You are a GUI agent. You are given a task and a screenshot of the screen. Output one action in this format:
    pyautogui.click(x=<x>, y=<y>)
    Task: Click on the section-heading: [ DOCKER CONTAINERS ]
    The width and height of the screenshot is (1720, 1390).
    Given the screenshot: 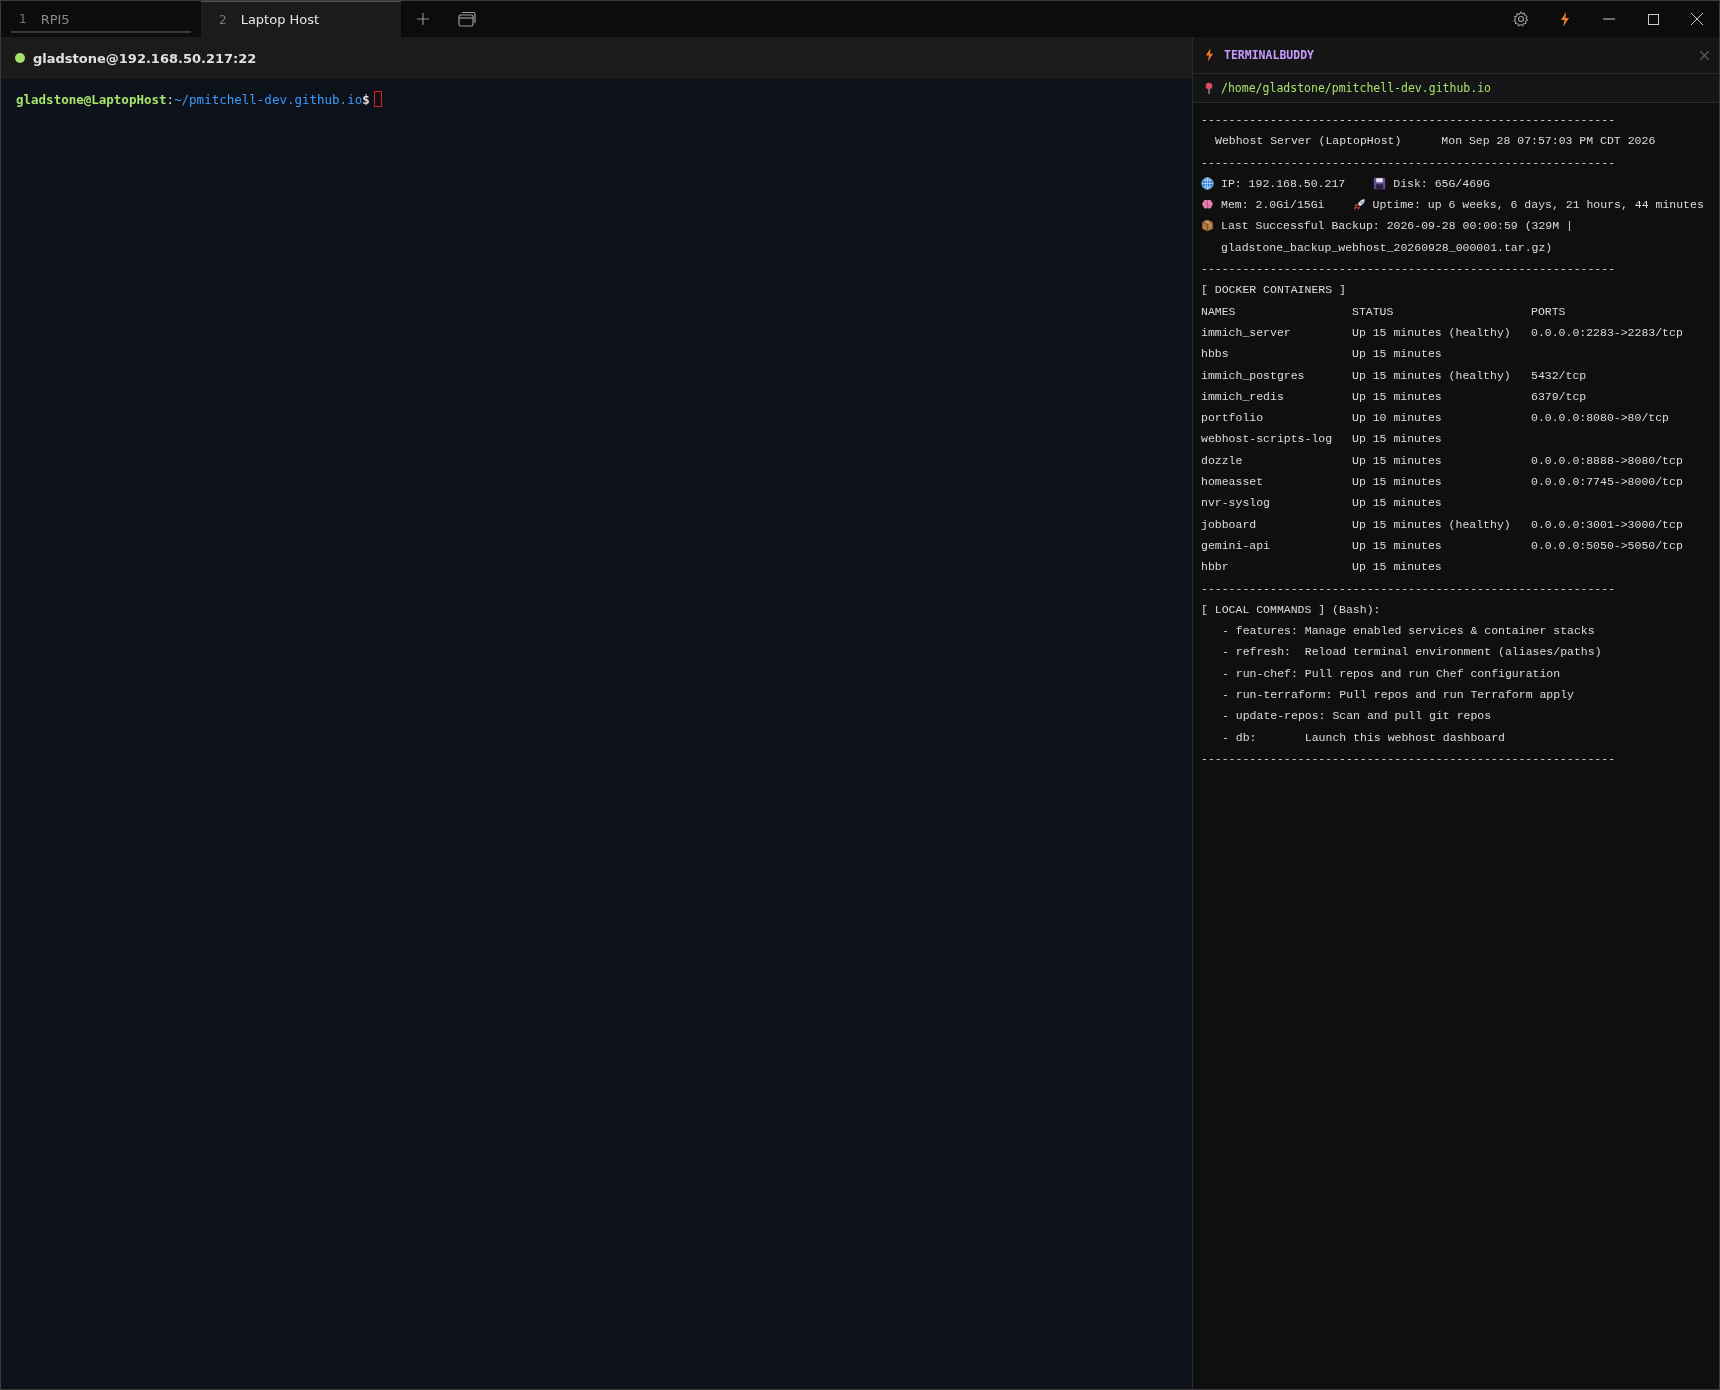 What is the action you would take?
    pyautogui.click(x=1274, y=290)
    